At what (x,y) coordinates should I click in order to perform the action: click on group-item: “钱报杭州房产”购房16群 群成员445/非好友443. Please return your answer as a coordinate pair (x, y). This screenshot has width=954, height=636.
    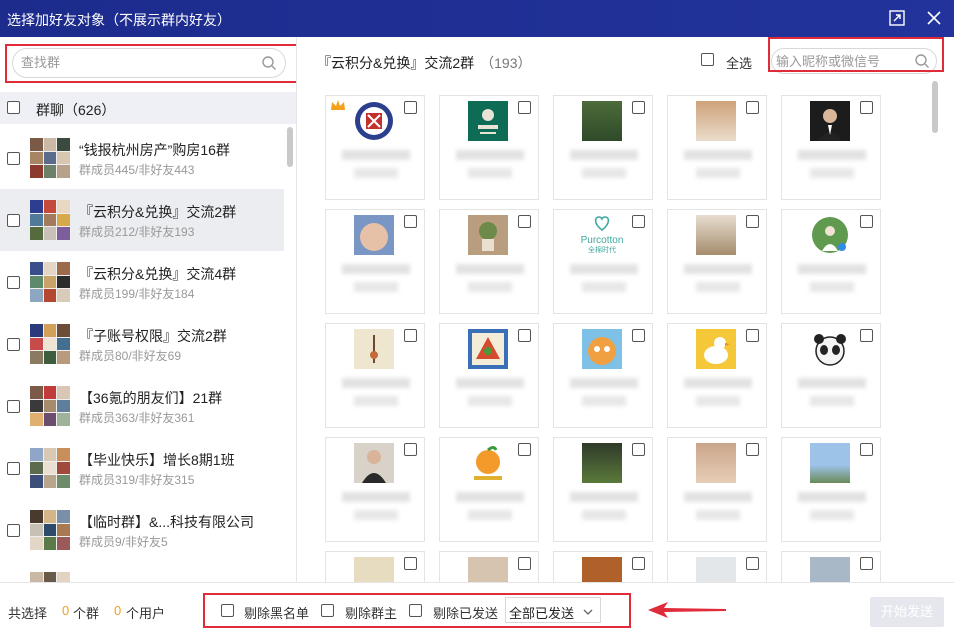
    Looking at the image, I should click on (142, 158).